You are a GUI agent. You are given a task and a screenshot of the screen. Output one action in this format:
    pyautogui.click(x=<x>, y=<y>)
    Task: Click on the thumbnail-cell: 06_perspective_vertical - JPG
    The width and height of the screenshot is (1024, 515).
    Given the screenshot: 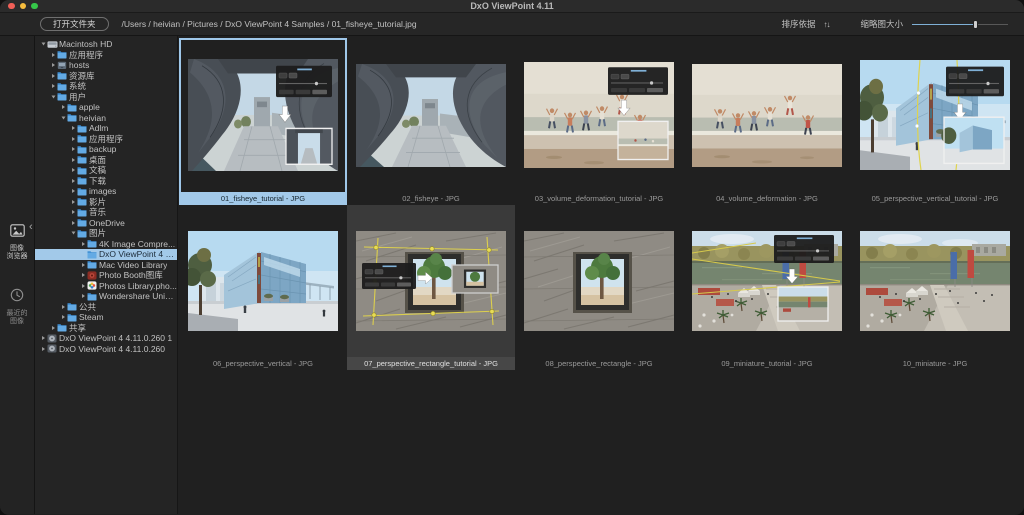 What is the action you would take?
    pyautogui.click(x=263, y=287)
    